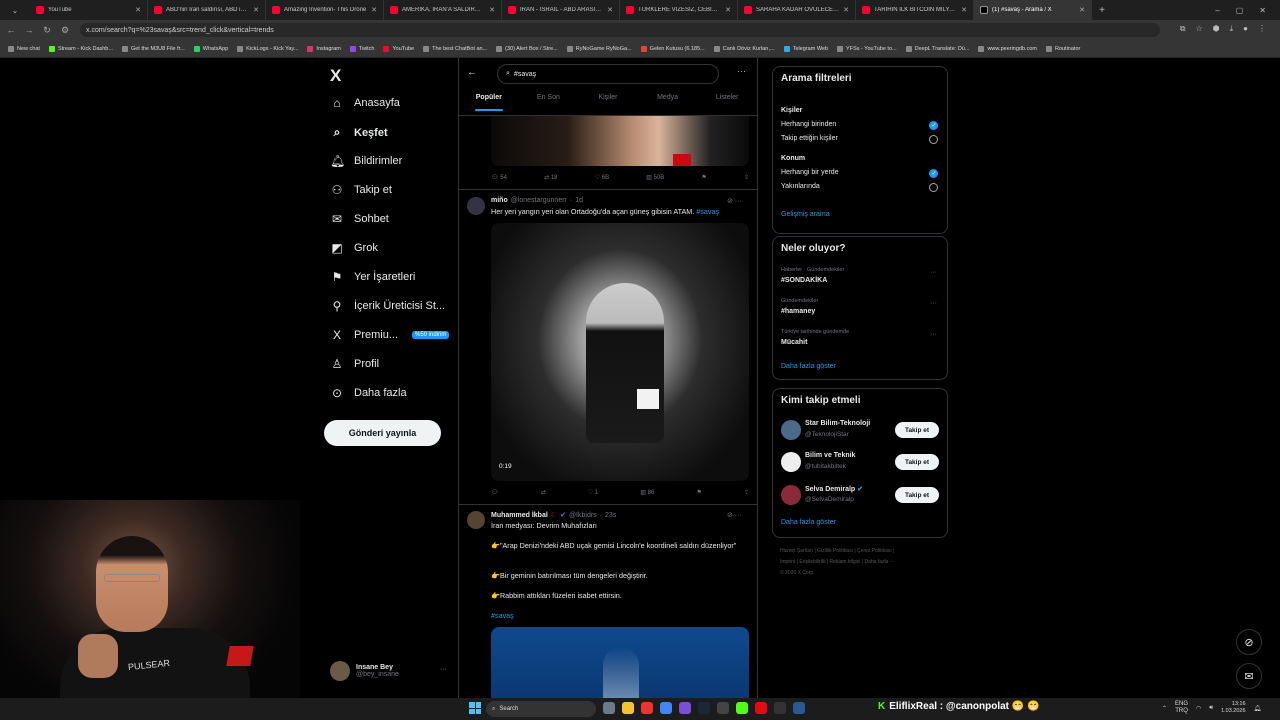  What do you see at coordinates (549, 102) in the screenshot?
I see `tab-latest: En Son` at bounding box center [549, 102].